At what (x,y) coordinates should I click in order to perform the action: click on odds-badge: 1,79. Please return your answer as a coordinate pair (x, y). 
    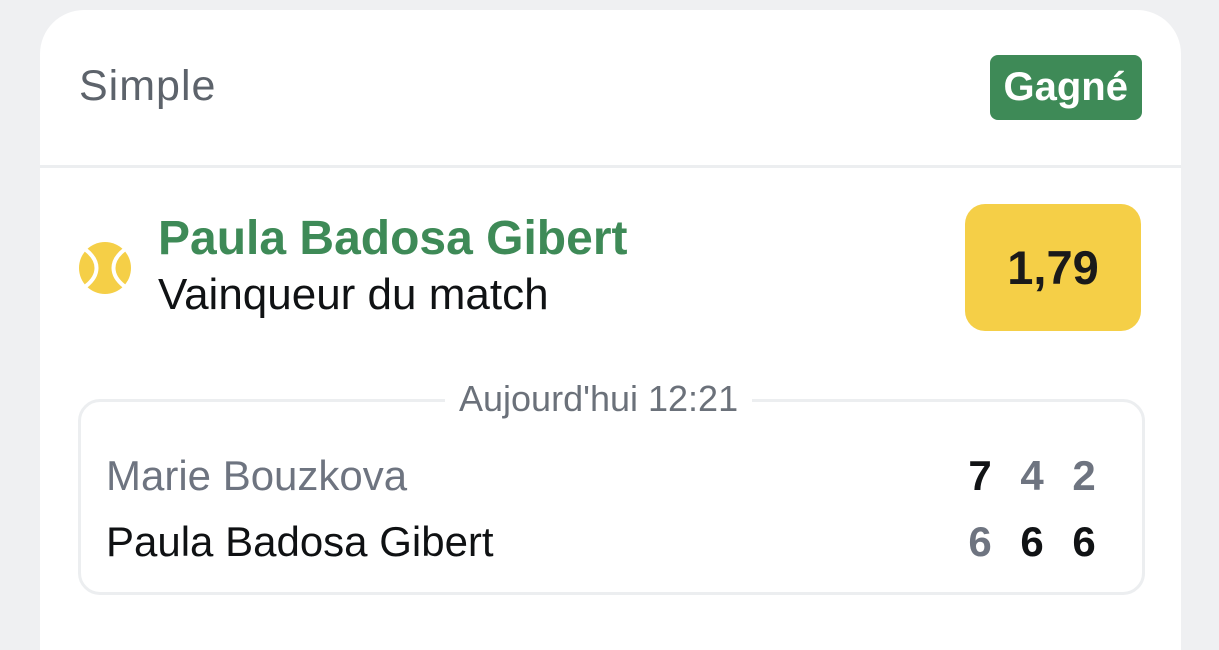
    Looking at the image, I should click on (1053, 267).